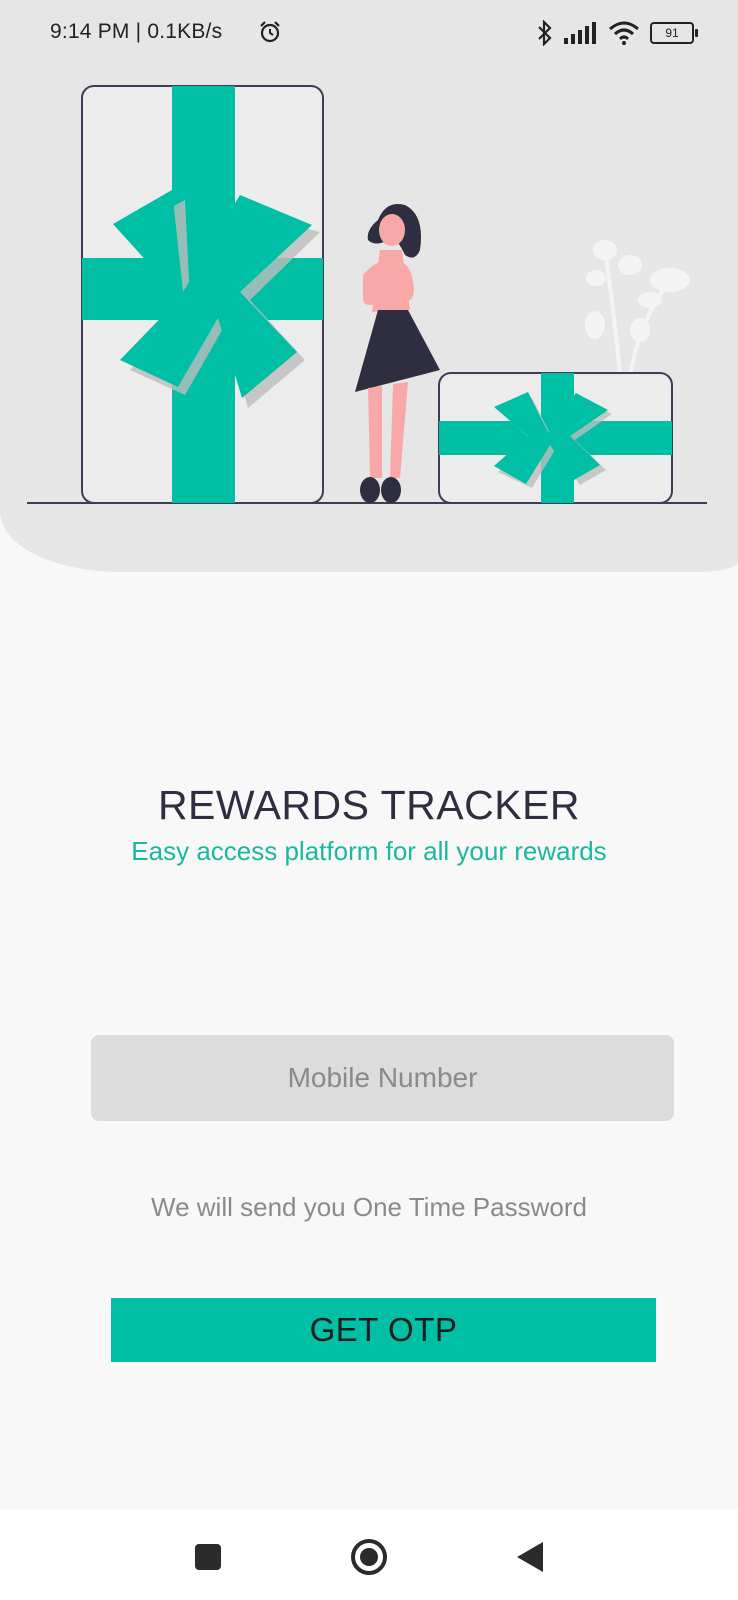 The height and width of the screenshot is (1600, 738). Describe the element at coordinates (369, 1207) in the screenshot. I see `otp-hint: We will send you One Time Password` at that location.